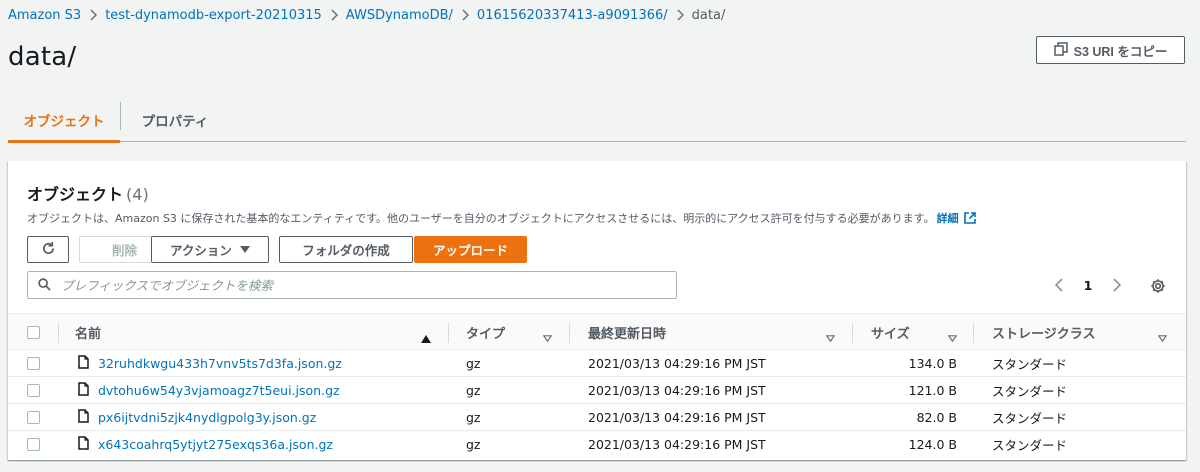 This screenshot has width=1200, height=472. What do you see at coordinates (572, 15) in the screenshot?
I see `breadcrumb-item-export-id: 01615620337413-a9091366/` at bounding box center [572, 15].